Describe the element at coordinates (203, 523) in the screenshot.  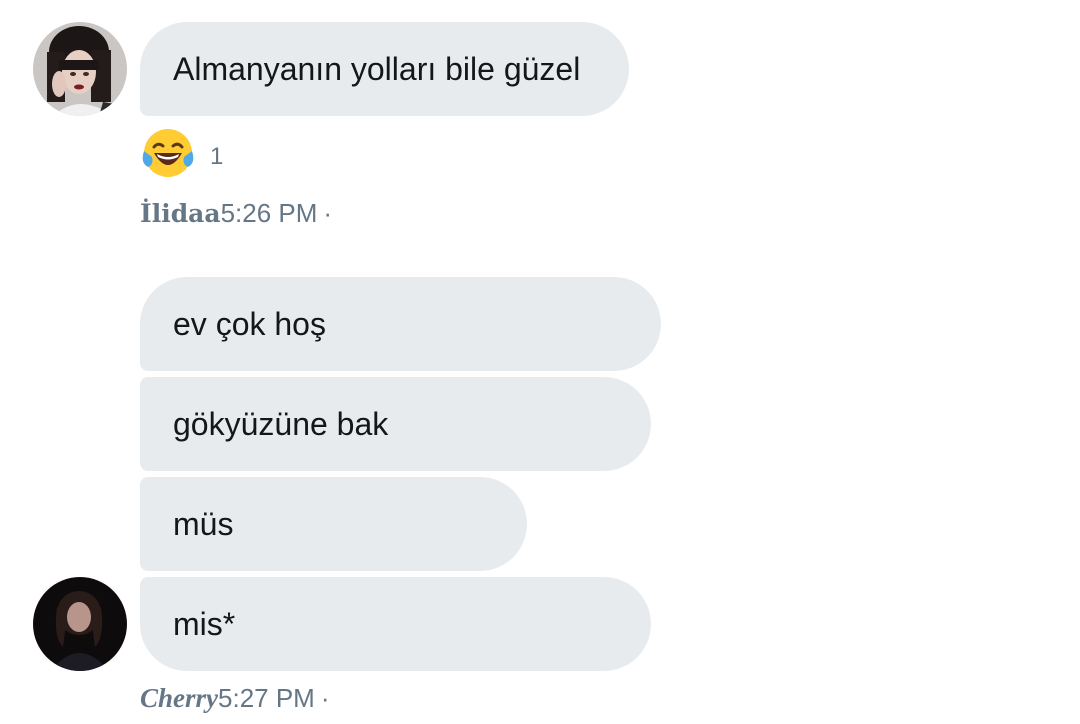
I see `message-text: müs` at that location.